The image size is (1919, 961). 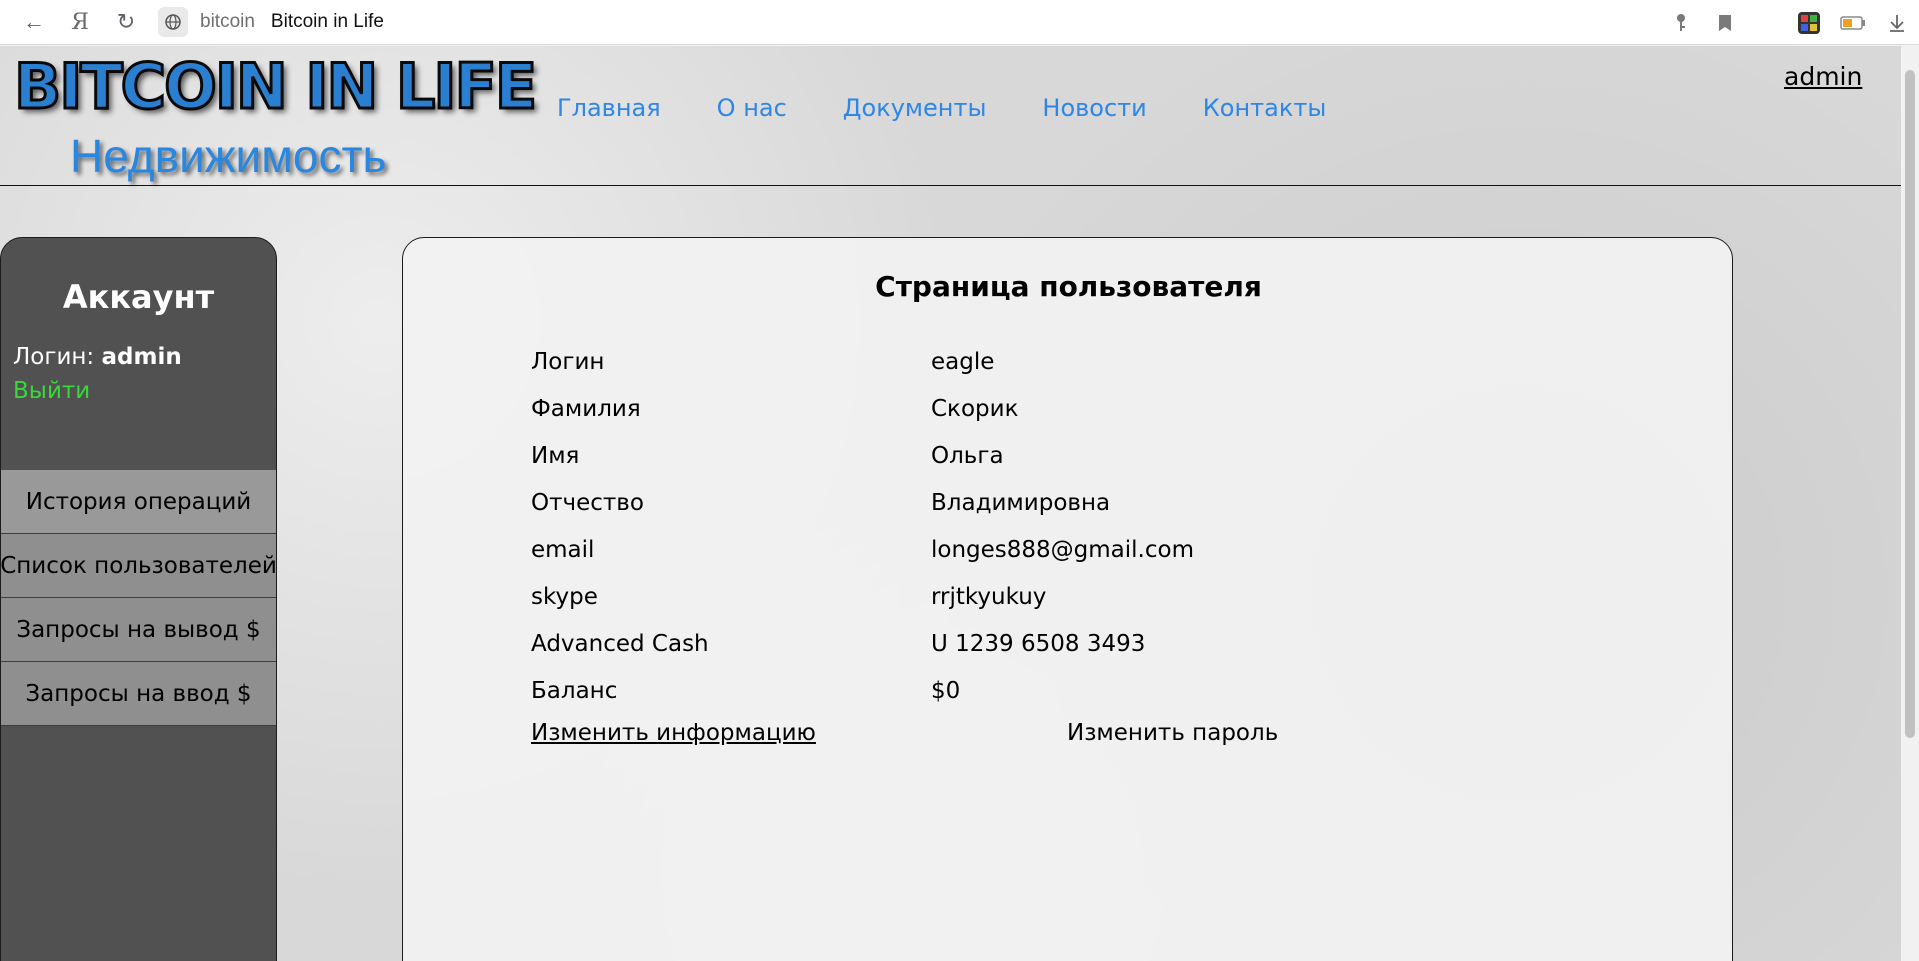 I want to click on login-value: admin, so click(x=141, y=357).